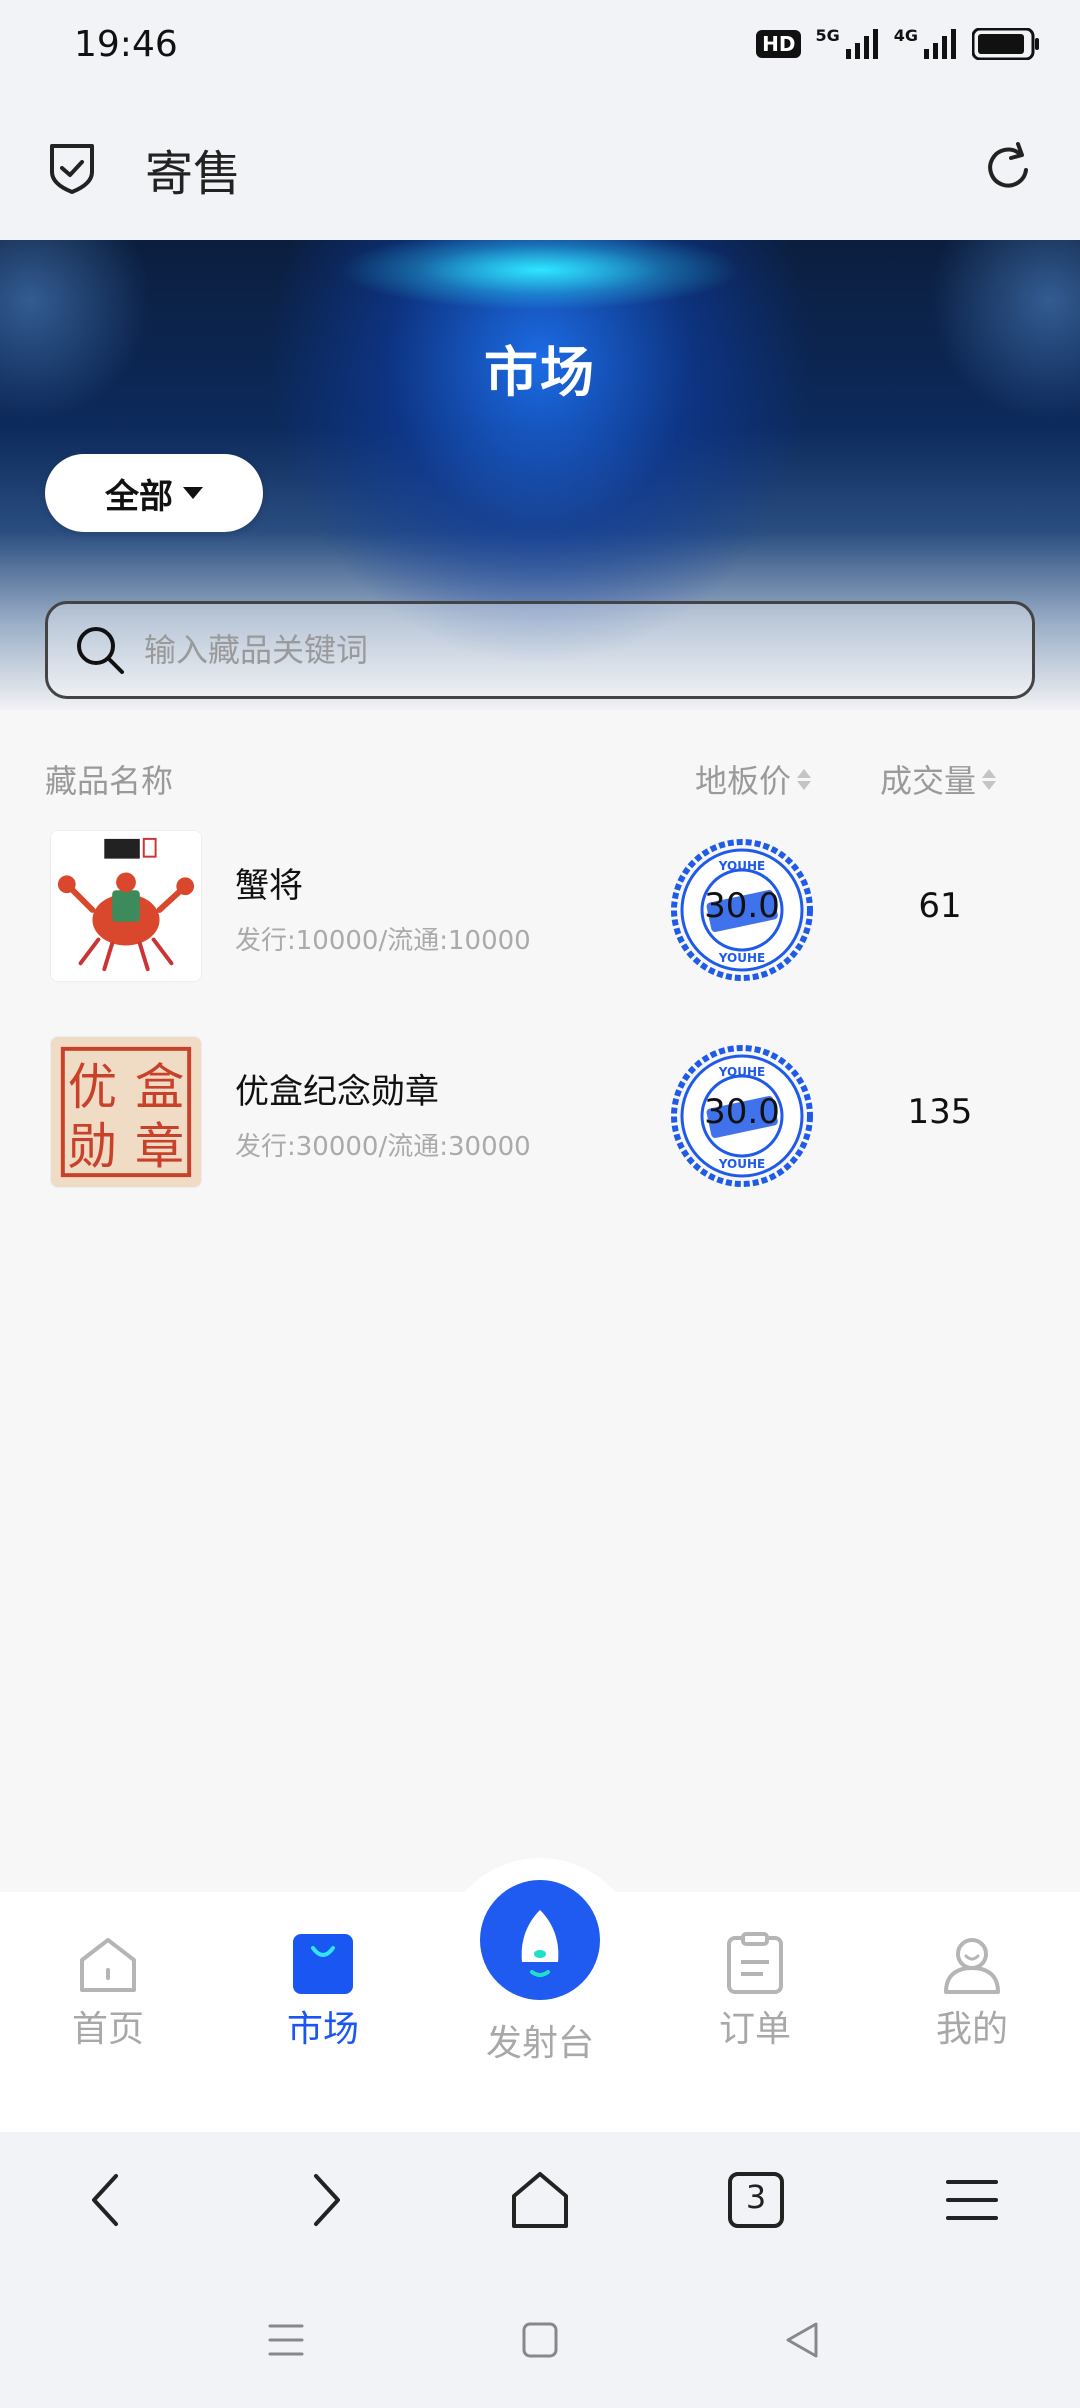 The width and height of the screenshot is (1080, 2408). I want to click on clipboard-icon, so click(755, 1963).